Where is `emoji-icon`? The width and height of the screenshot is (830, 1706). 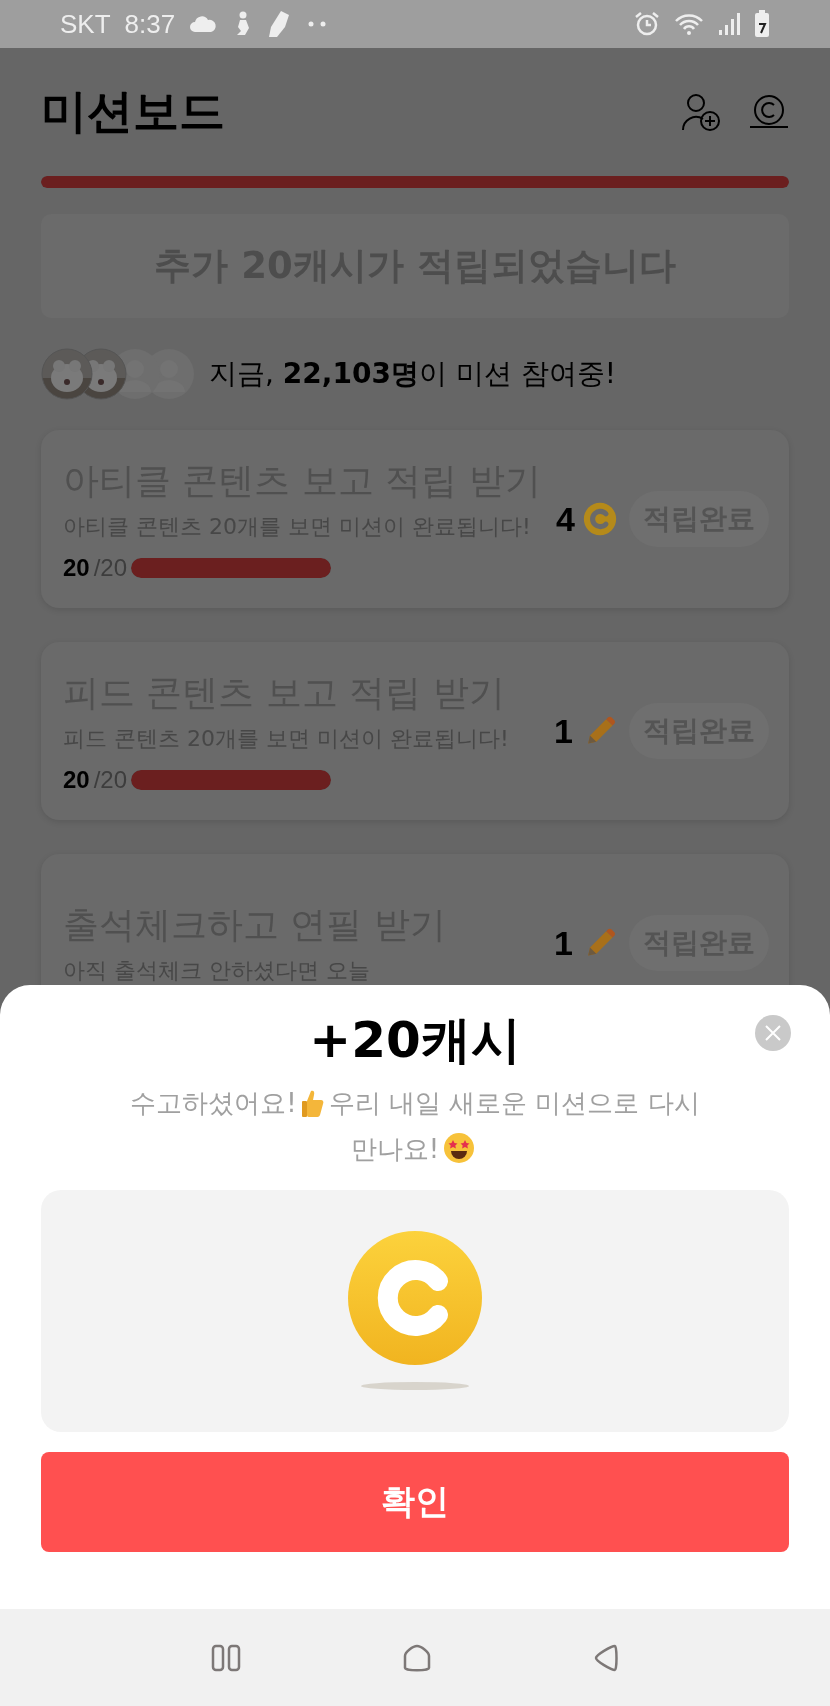 emoji-icon is located at coordinates (459, 1148).